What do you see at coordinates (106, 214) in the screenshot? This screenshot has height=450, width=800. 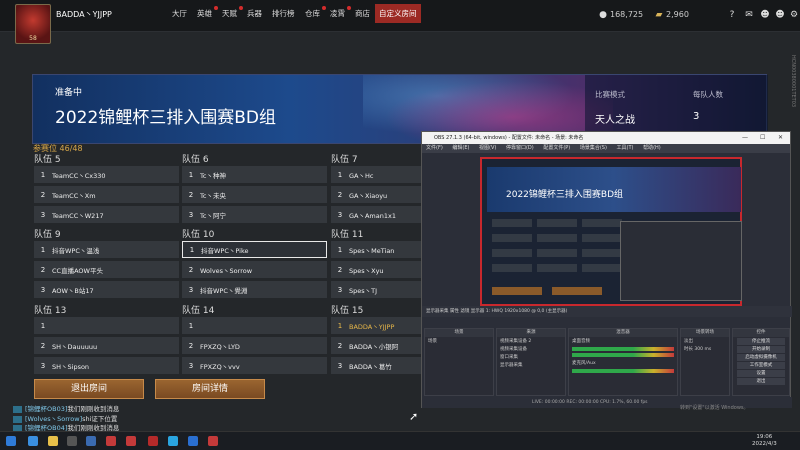 I see `player-slot: 3 TeamCC丶W217` at bounding box center [106, 214].